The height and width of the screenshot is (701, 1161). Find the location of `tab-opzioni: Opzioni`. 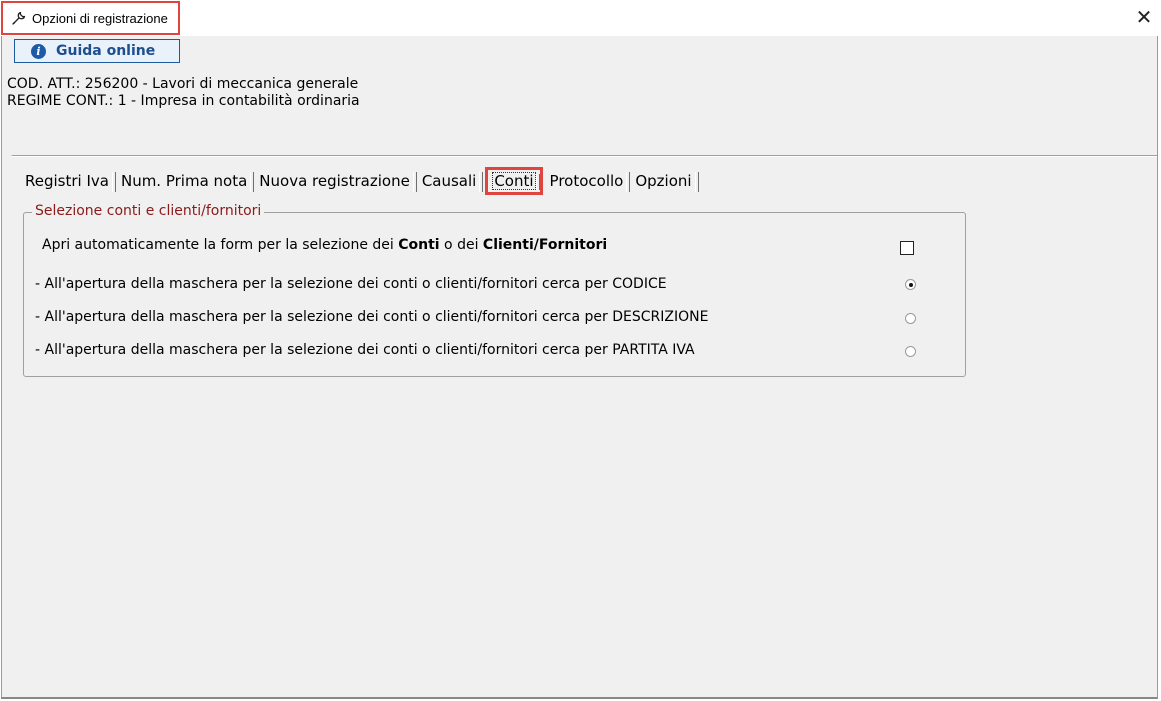

tab-opzioni: Opzioni is located at coordinates (664, 181).